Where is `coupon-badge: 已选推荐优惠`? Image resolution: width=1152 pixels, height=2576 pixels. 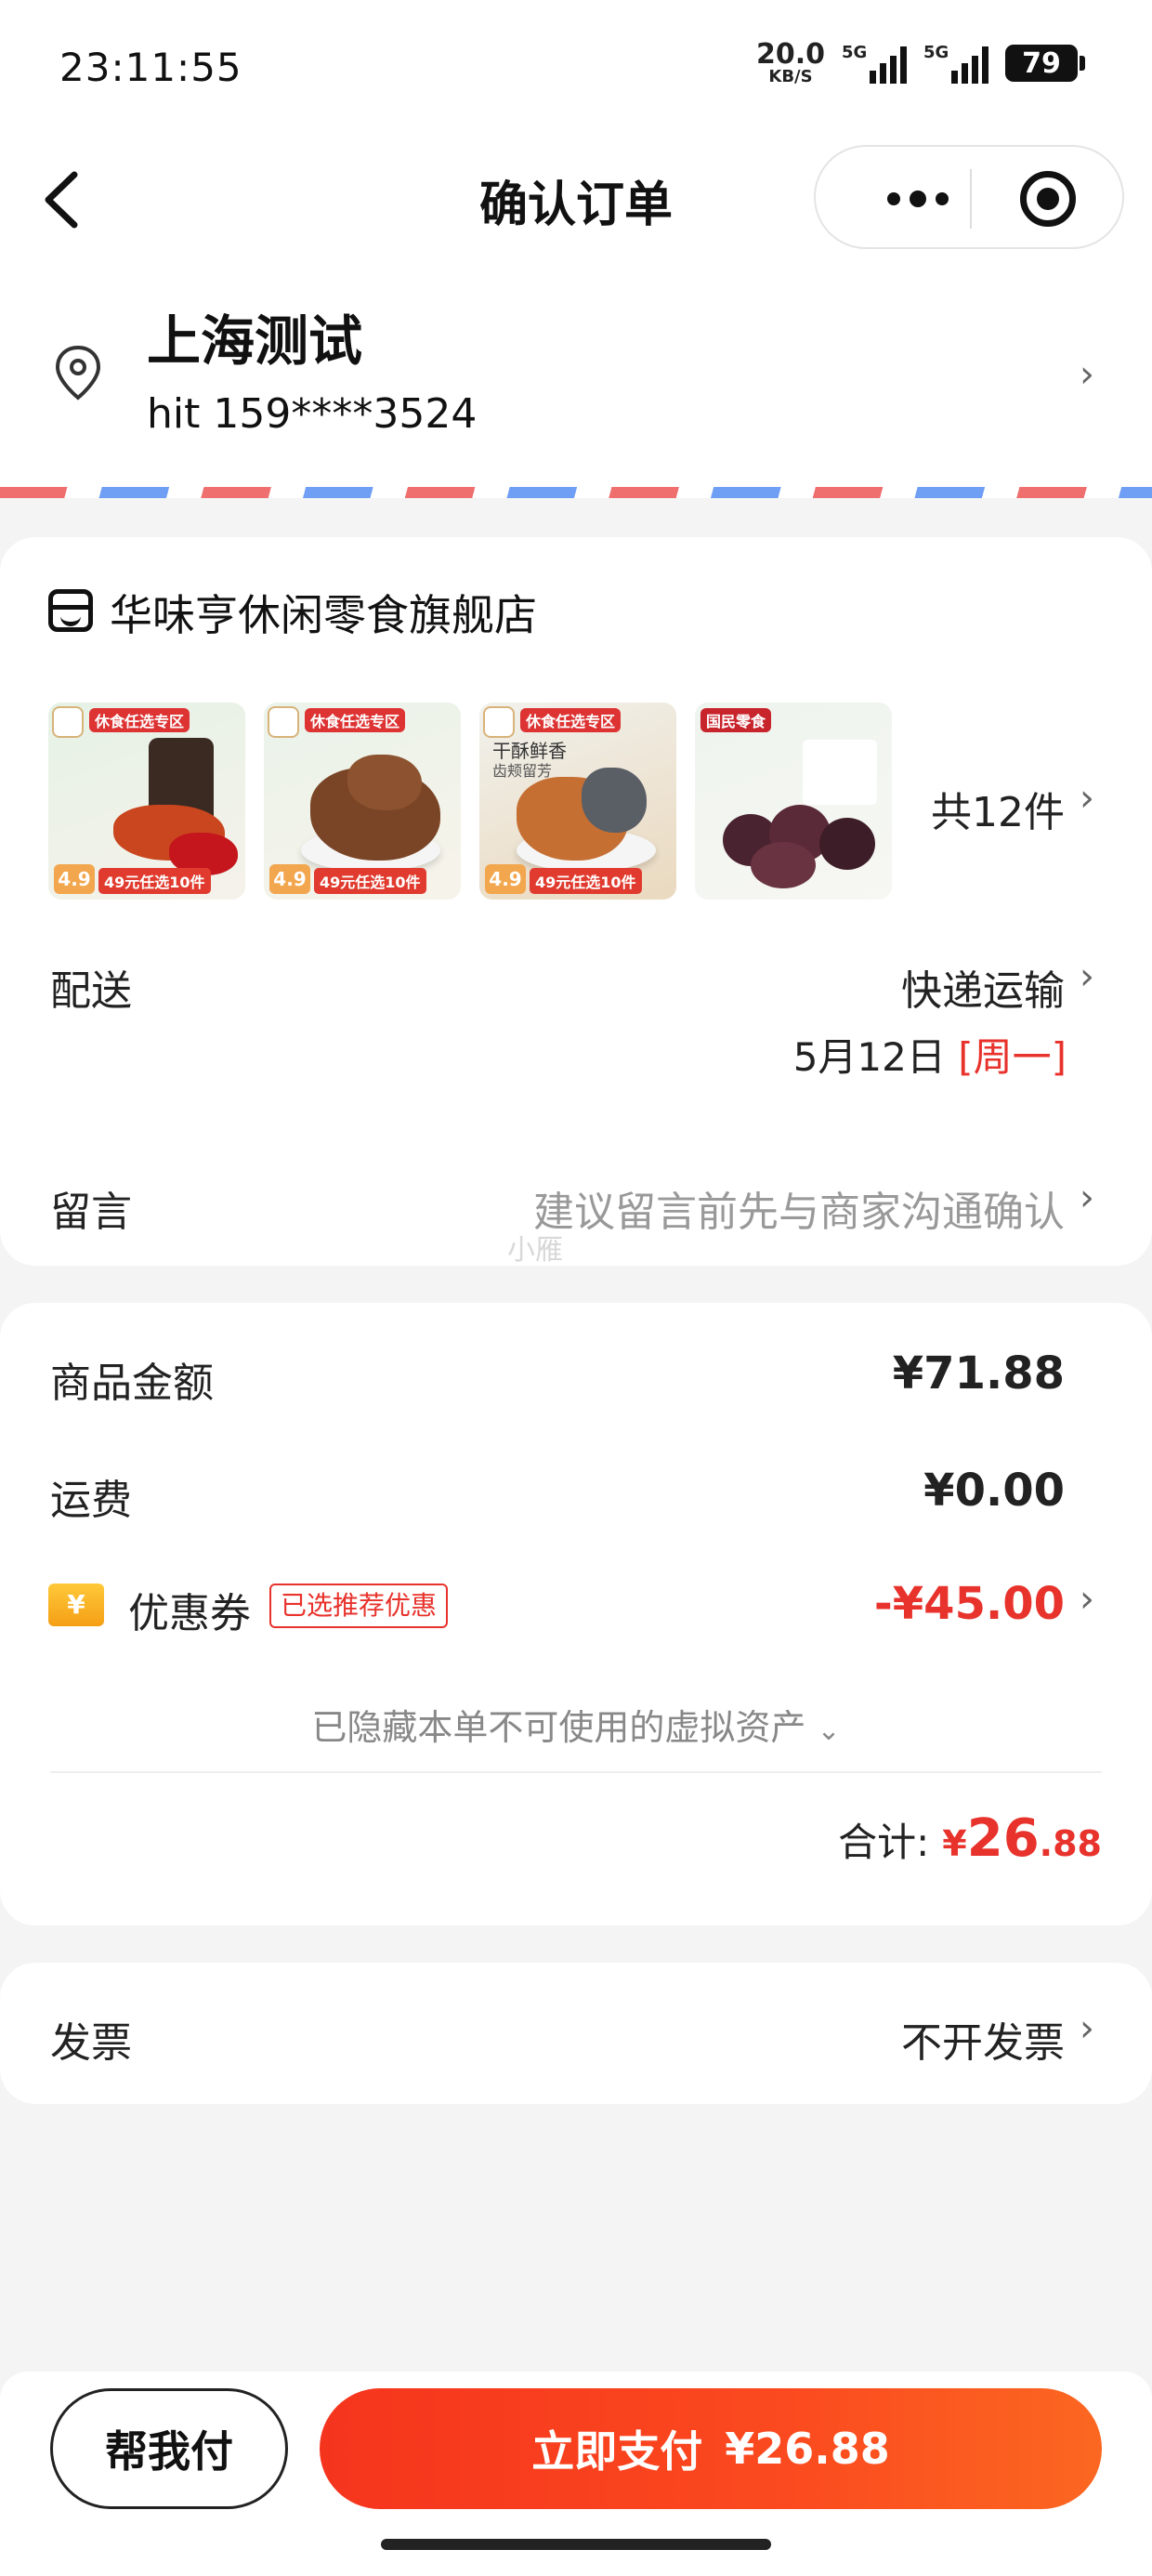
coupon-badge: 已选推荐优惠 is located at coordinates (359, 1606).